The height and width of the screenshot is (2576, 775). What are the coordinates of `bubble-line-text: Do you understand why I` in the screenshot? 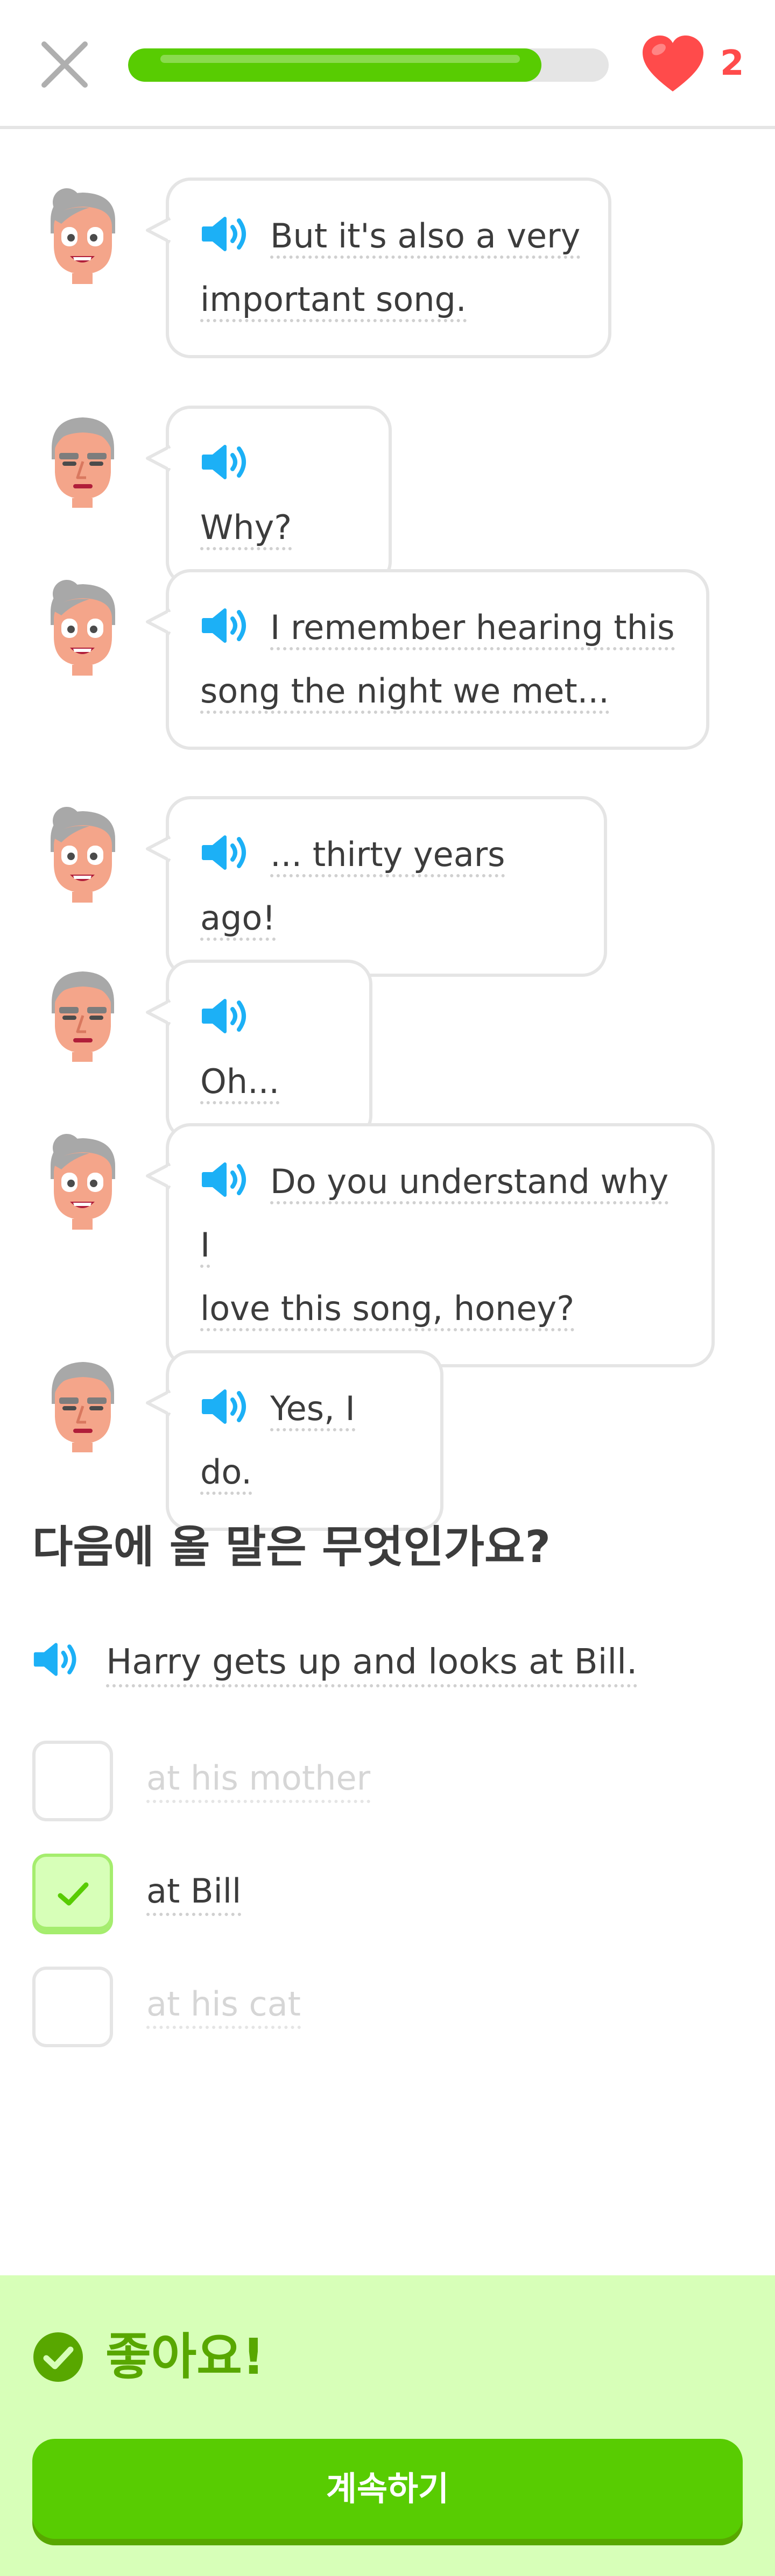 It's located at (434, 1215).